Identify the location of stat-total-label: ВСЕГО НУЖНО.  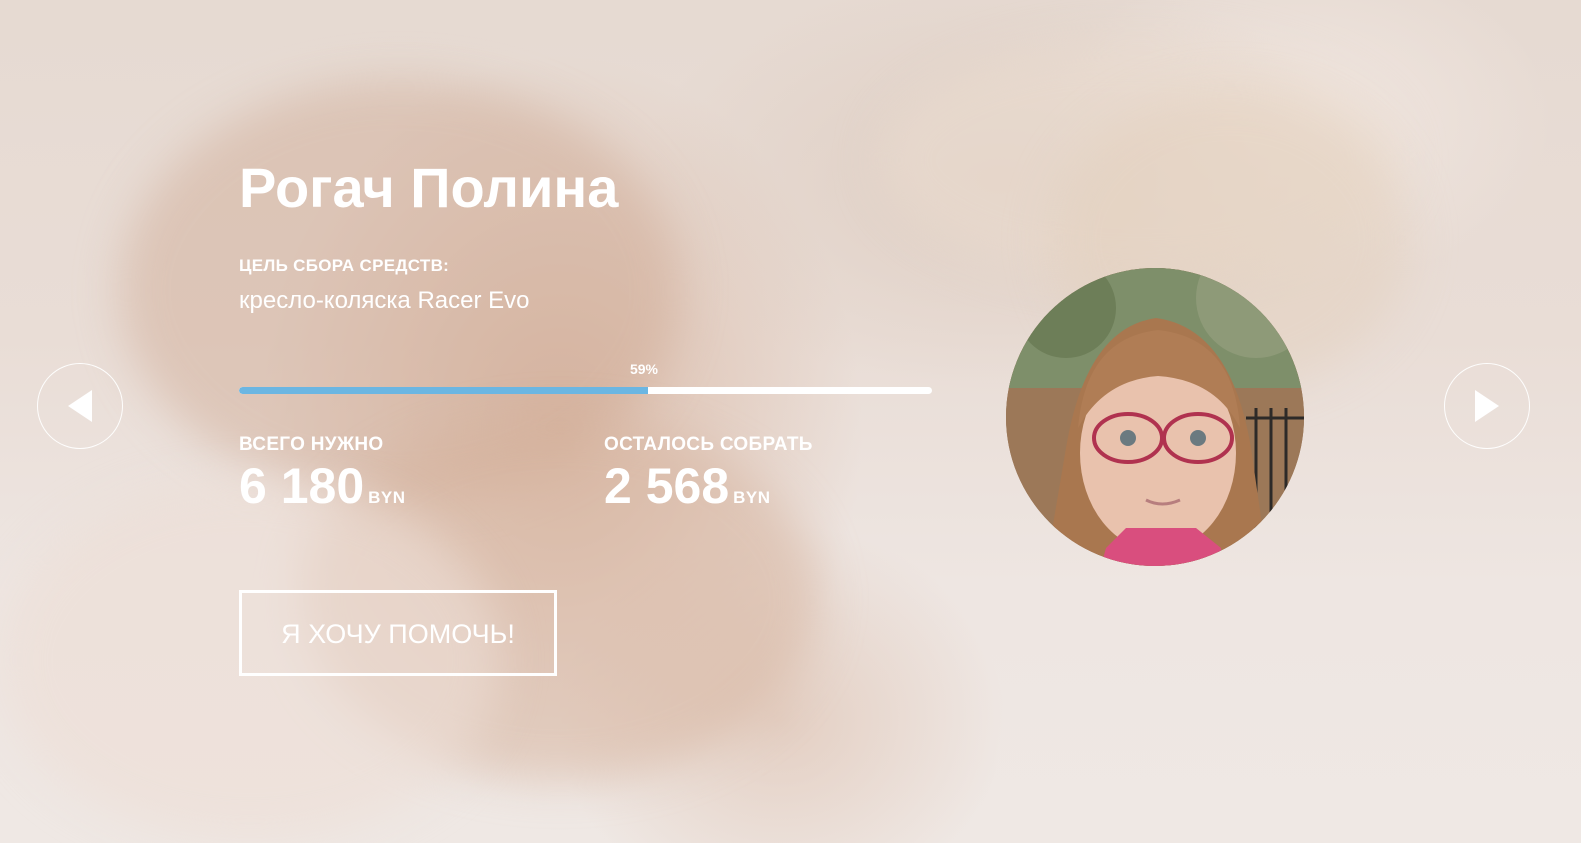
(311, 444).